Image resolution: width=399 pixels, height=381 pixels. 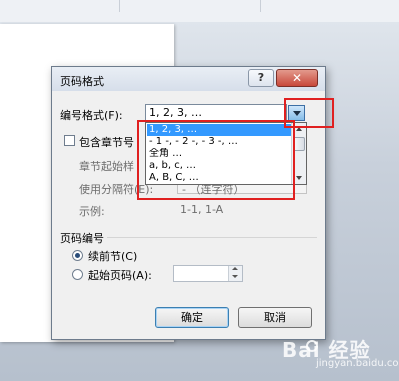 I want to click on dialog-titlebar: 页码格式 ? ✕, so click(x=188, y=79).